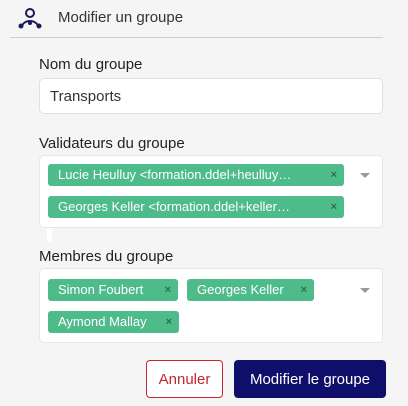 The height and width of the screenshot is (406, 408). I want to click on group-icon, so click(30, 18).